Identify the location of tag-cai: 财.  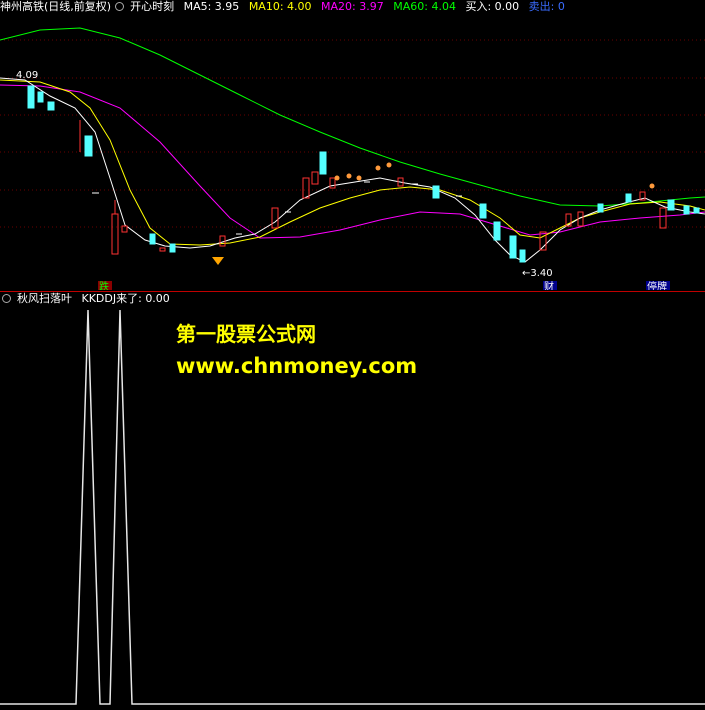
(549, 285).